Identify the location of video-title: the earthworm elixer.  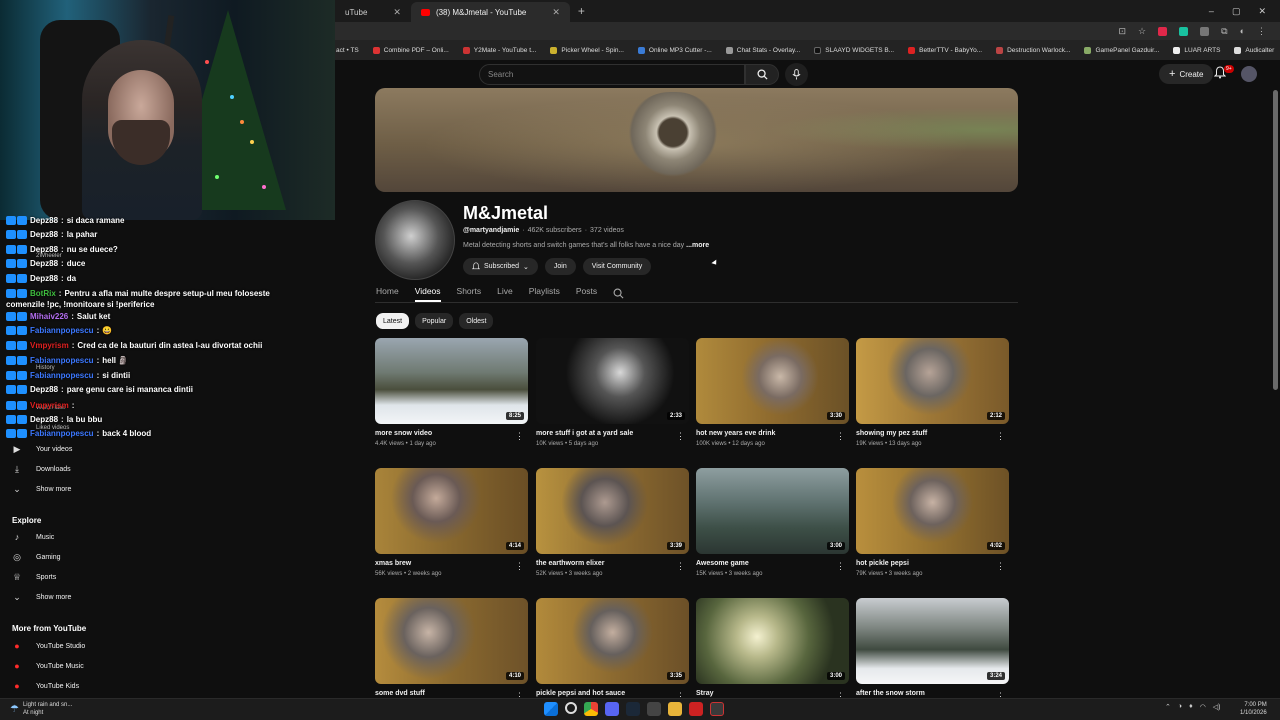
(612, 563).